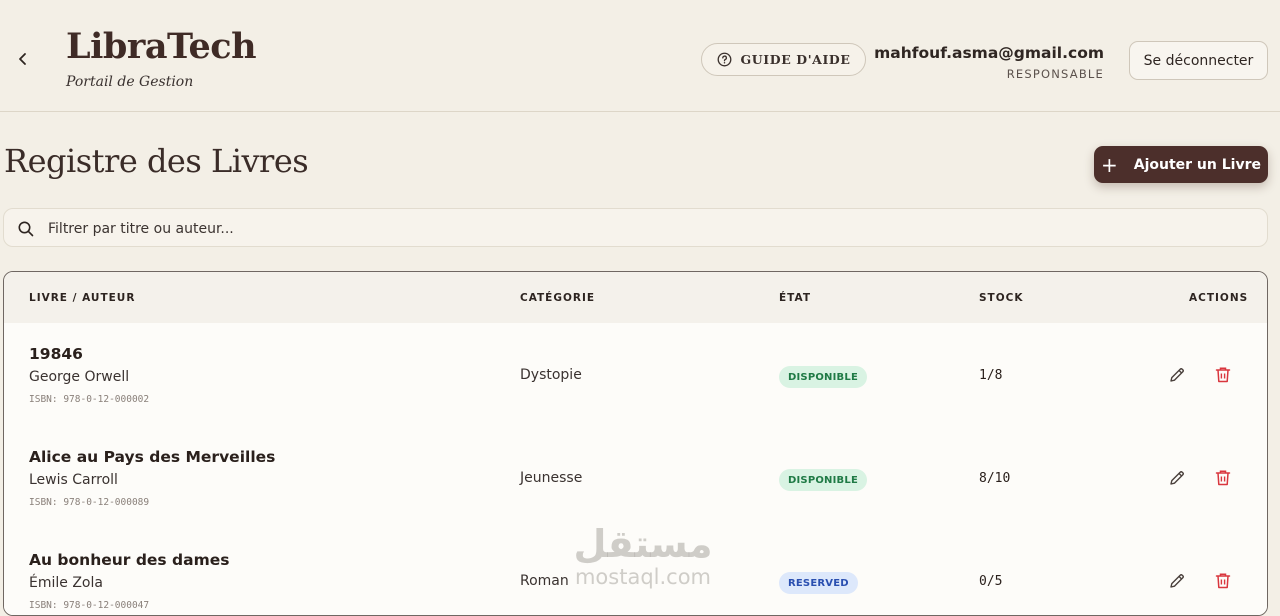  I want to click on book-stock: 1/8, so click(991, 375).